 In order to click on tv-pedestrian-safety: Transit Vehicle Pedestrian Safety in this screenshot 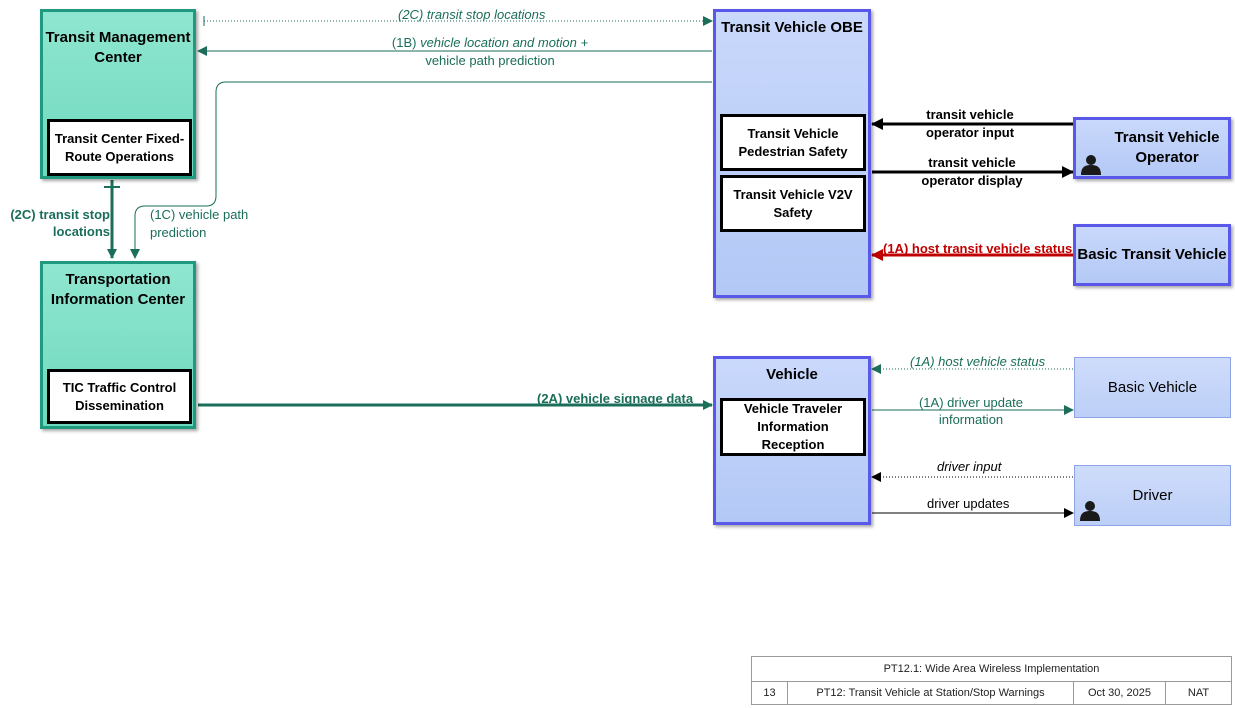, I will do `click(793, 142)`.